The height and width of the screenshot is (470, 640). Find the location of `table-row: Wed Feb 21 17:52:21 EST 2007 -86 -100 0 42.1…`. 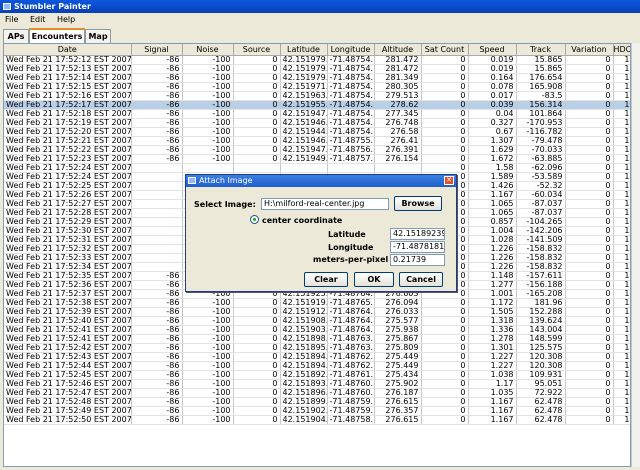

table-row: Wed Feb 21 17:52:21 EST 2007 -86 -100 0 42.1… is located at coordinates (317, 141).